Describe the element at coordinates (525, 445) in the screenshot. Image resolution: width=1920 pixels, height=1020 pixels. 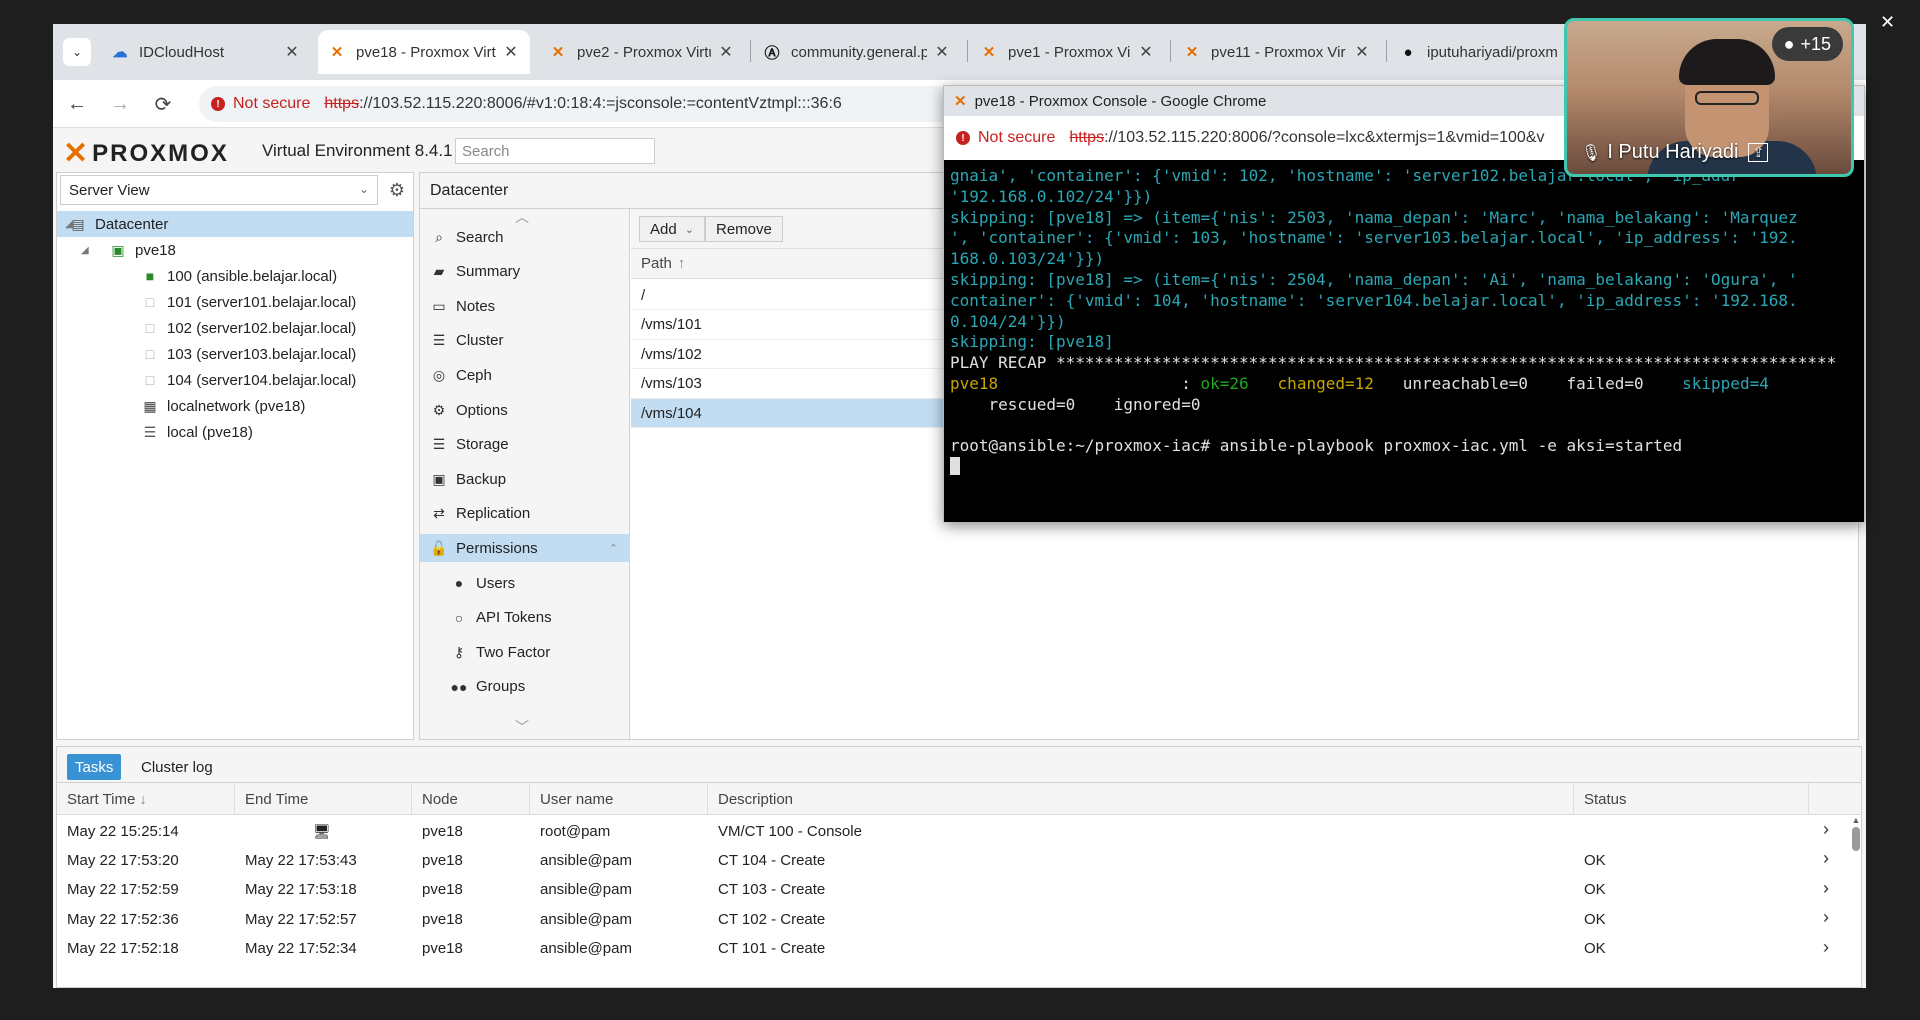
I see `menu-item-storage: ☰ Storage` at that location.